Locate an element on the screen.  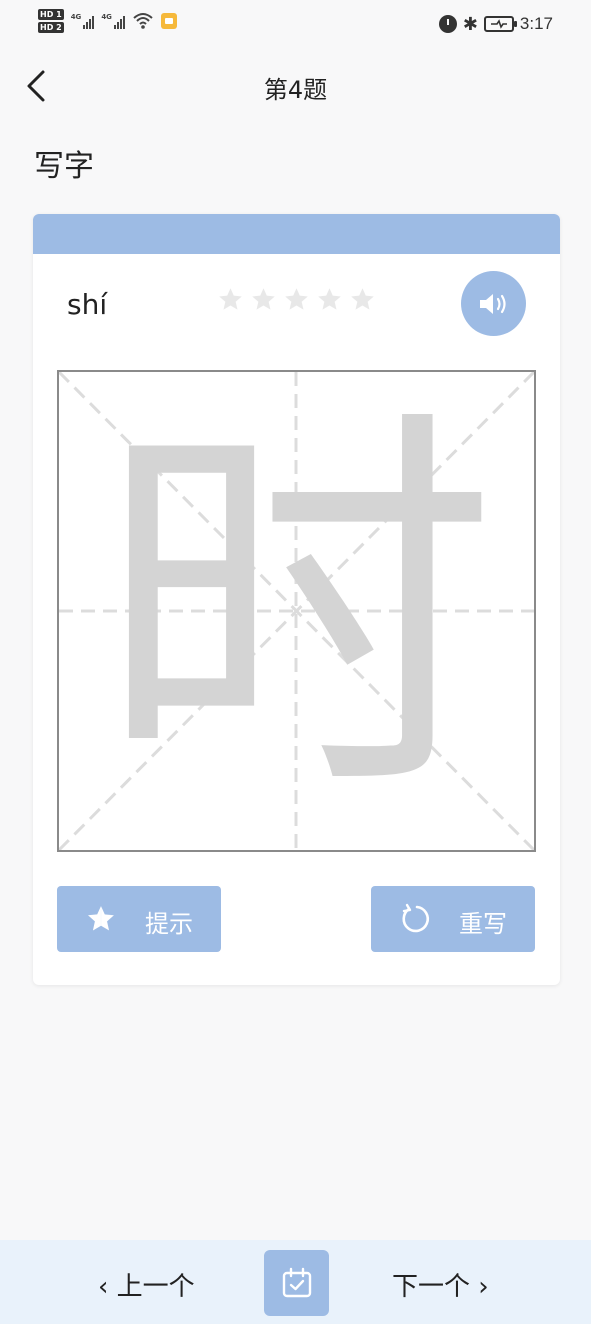
rewrite-button: 重写 is located at coordinates (453, 919).